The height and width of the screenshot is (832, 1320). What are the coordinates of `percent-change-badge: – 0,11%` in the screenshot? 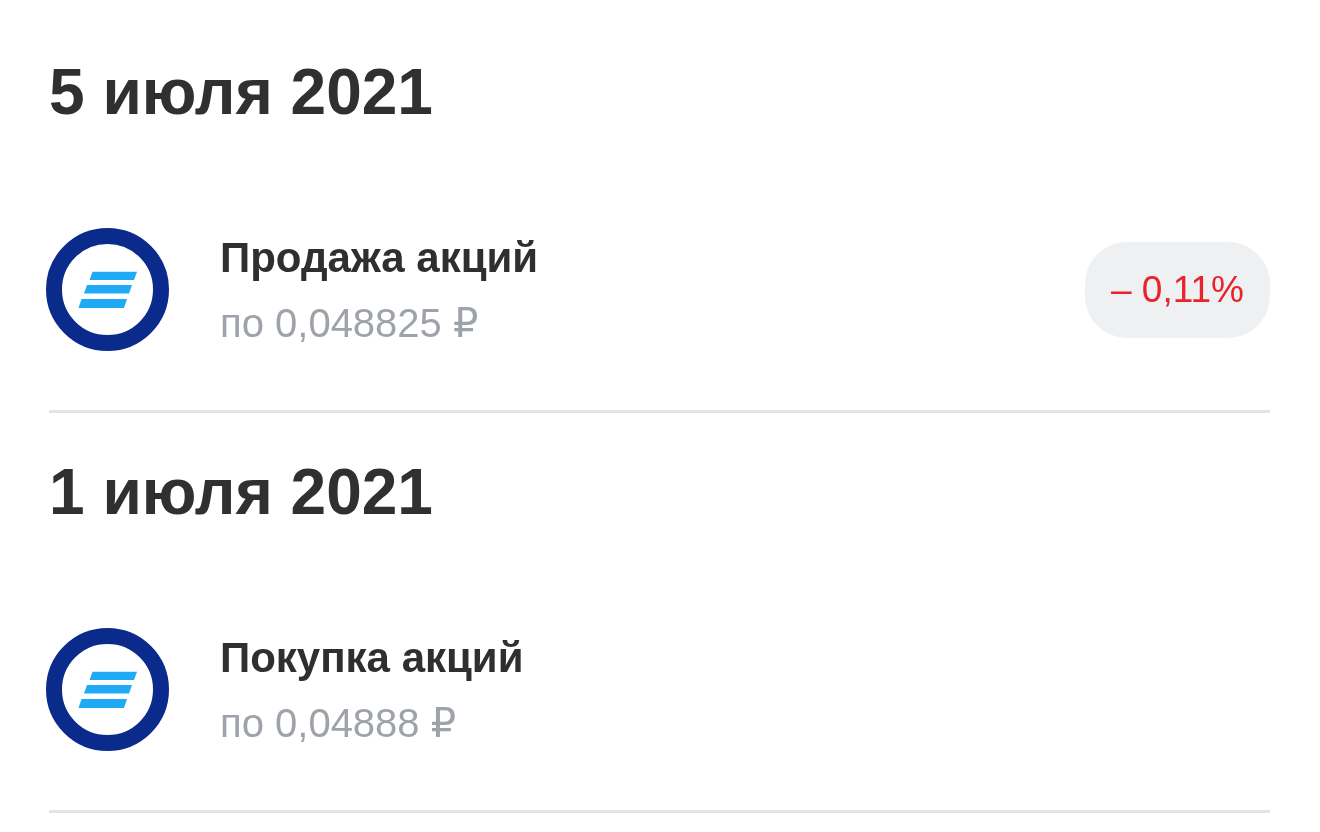 It's located at (1177, 289).